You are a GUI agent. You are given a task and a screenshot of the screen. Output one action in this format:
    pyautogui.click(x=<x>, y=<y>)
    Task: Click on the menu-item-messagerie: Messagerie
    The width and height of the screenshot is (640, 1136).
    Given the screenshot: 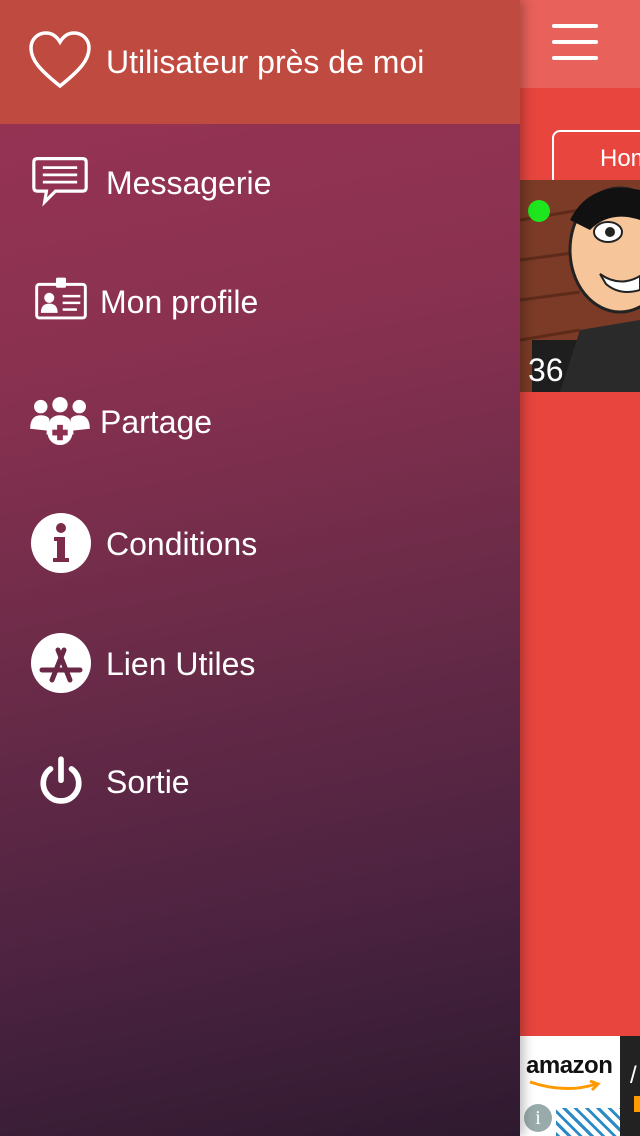 What is the action you would take?
    pyautogui.click(x=260, y=182)
    